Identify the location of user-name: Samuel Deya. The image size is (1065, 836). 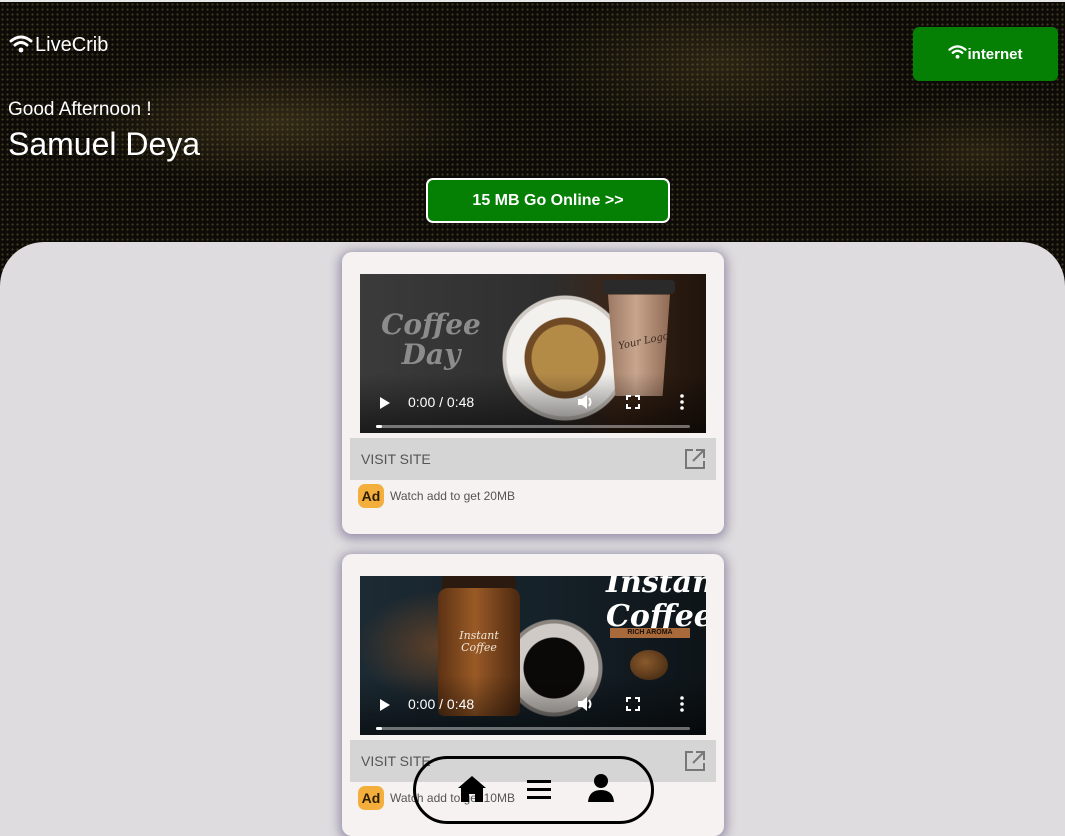
(104, 144).